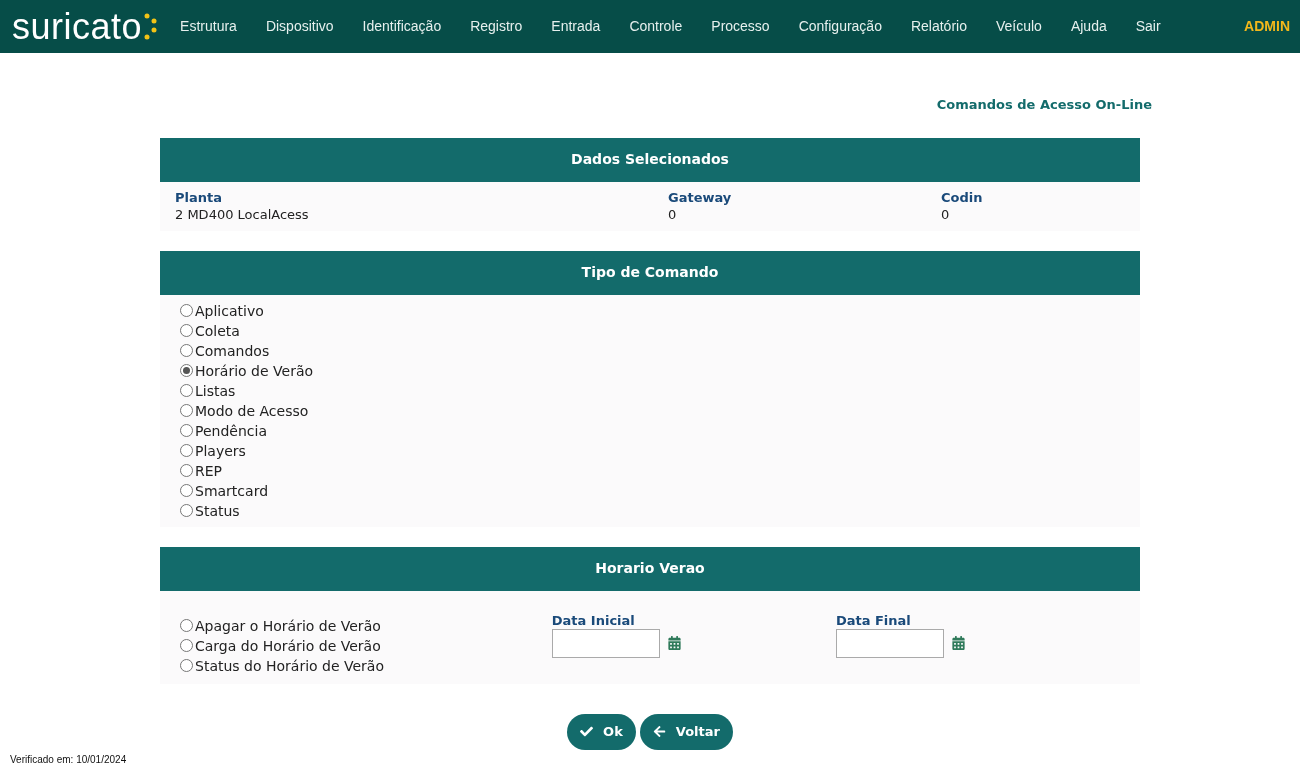 The height and width of the screenshot is (773, 1300). Describe the element at coordinates (962, 197) in the screenshot. I see `field-label: Codin` at that location.